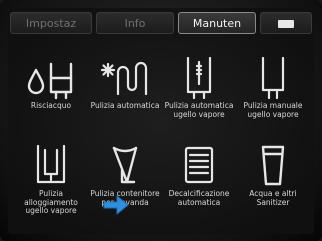 Image resolution: width=322 pixels, height=241 pixels. I want to click on tab-bar: Impostaz Info Manuten, so click(161, 24).